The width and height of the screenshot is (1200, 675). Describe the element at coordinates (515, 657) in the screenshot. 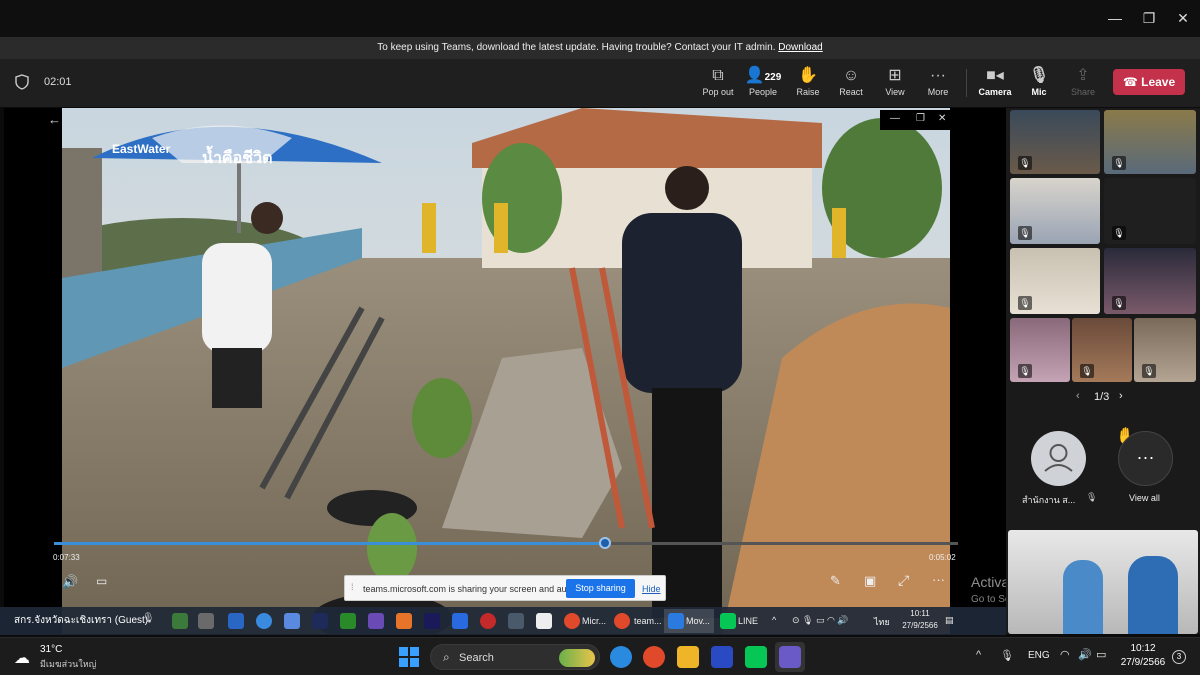

I see `taskbar-search-box: ⌕ Search` at that location.